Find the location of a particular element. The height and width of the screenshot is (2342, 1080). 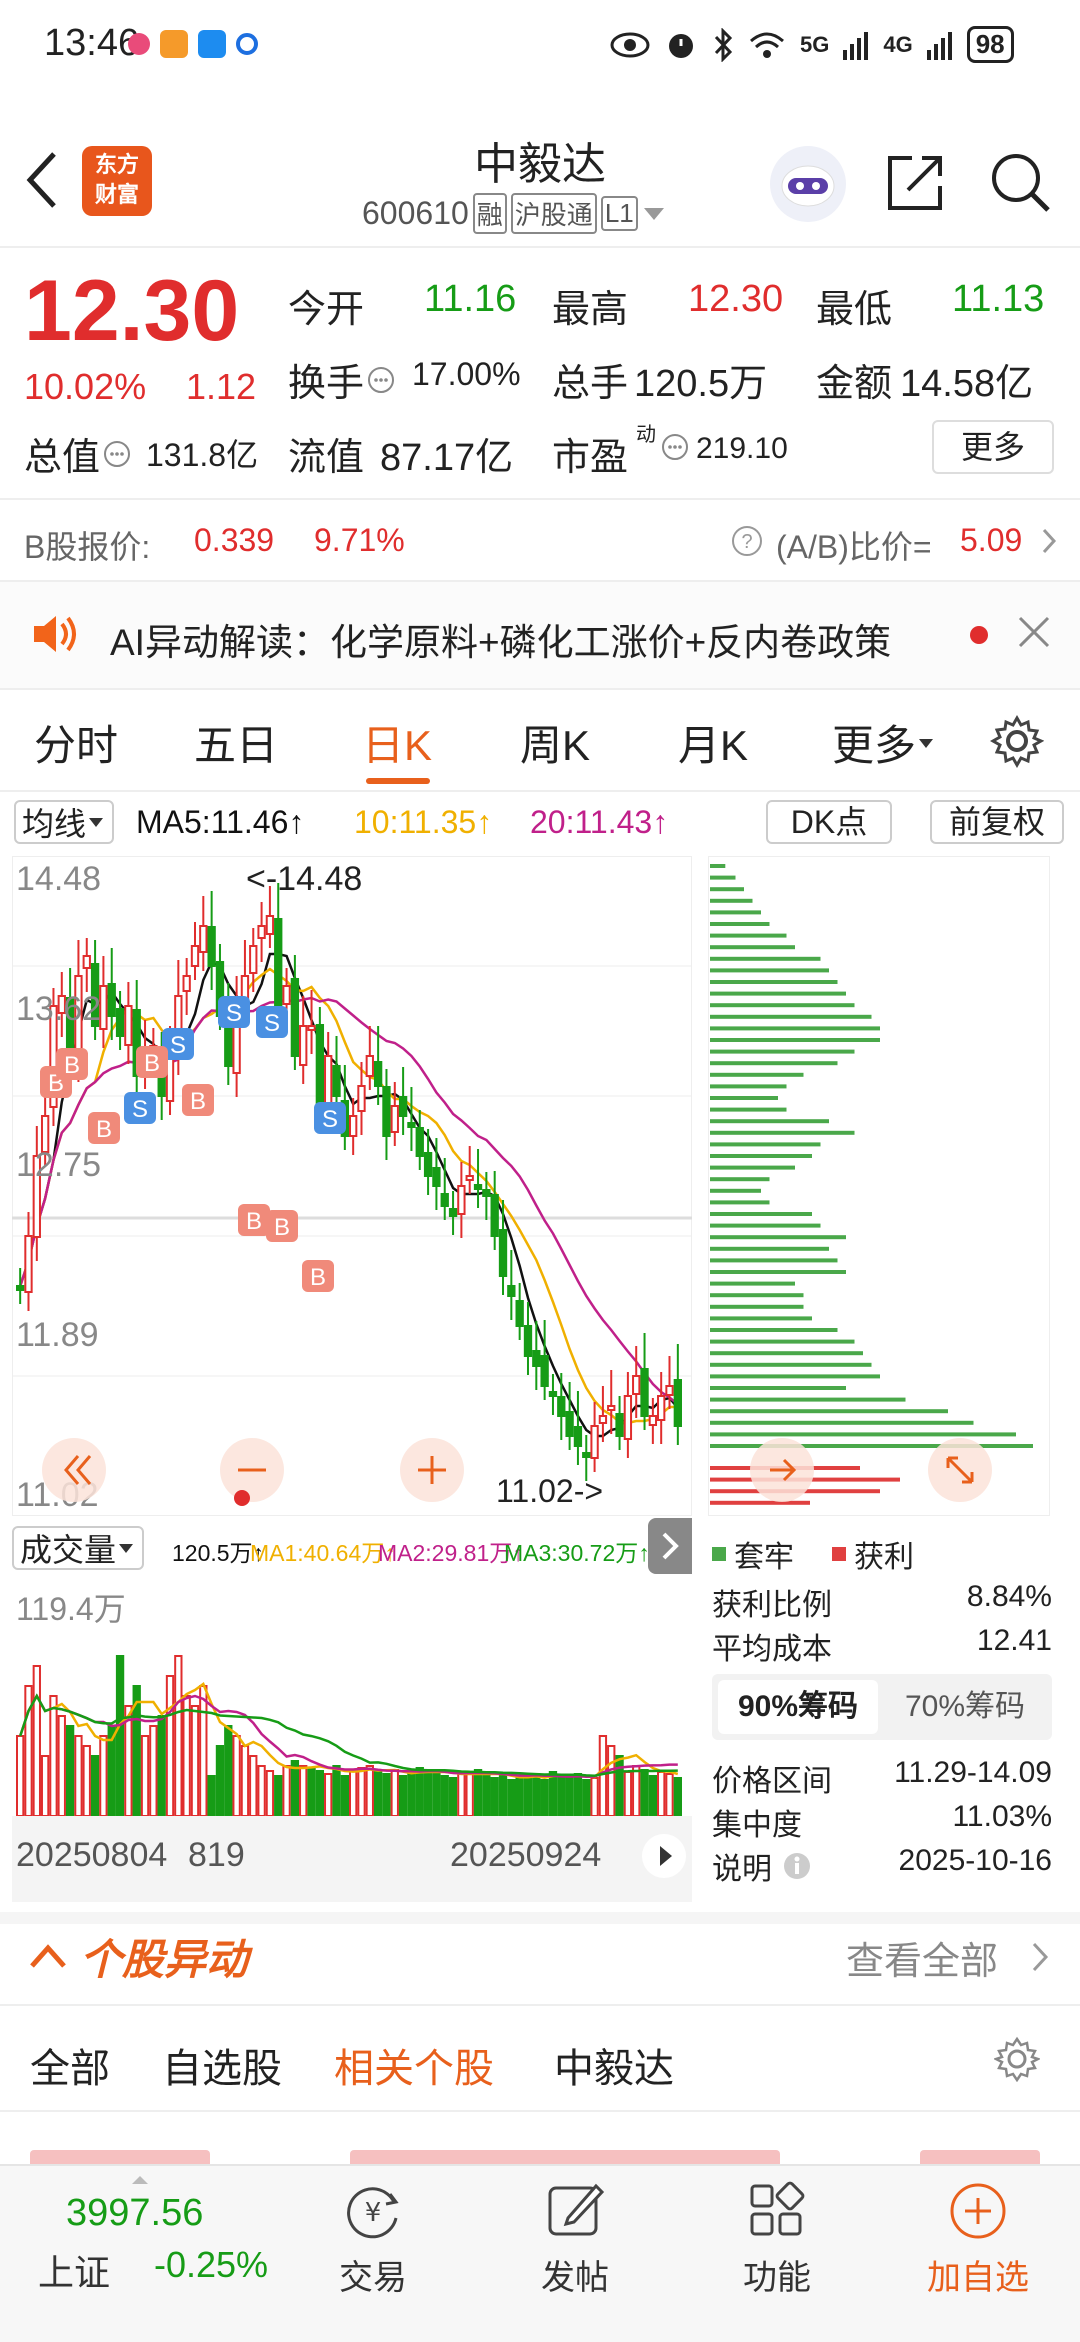

nav-functions: 功能 is located at coordinates (777, 2238).